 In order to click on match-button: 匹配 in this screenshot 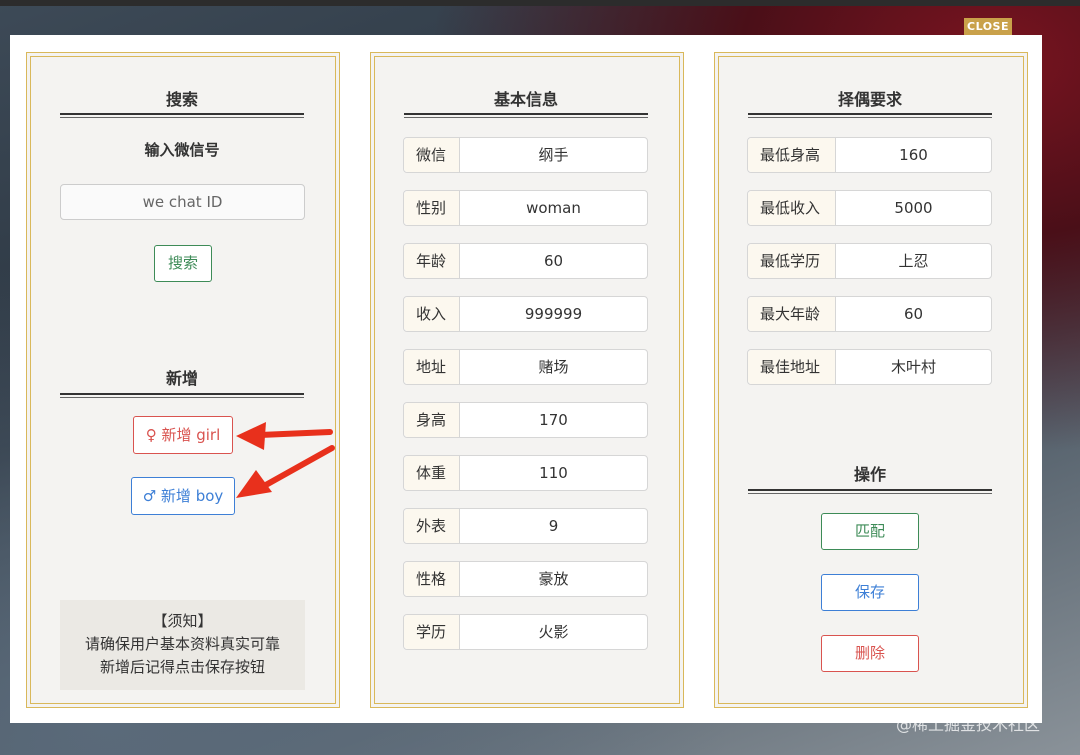, I will do `click(870, 531)`.